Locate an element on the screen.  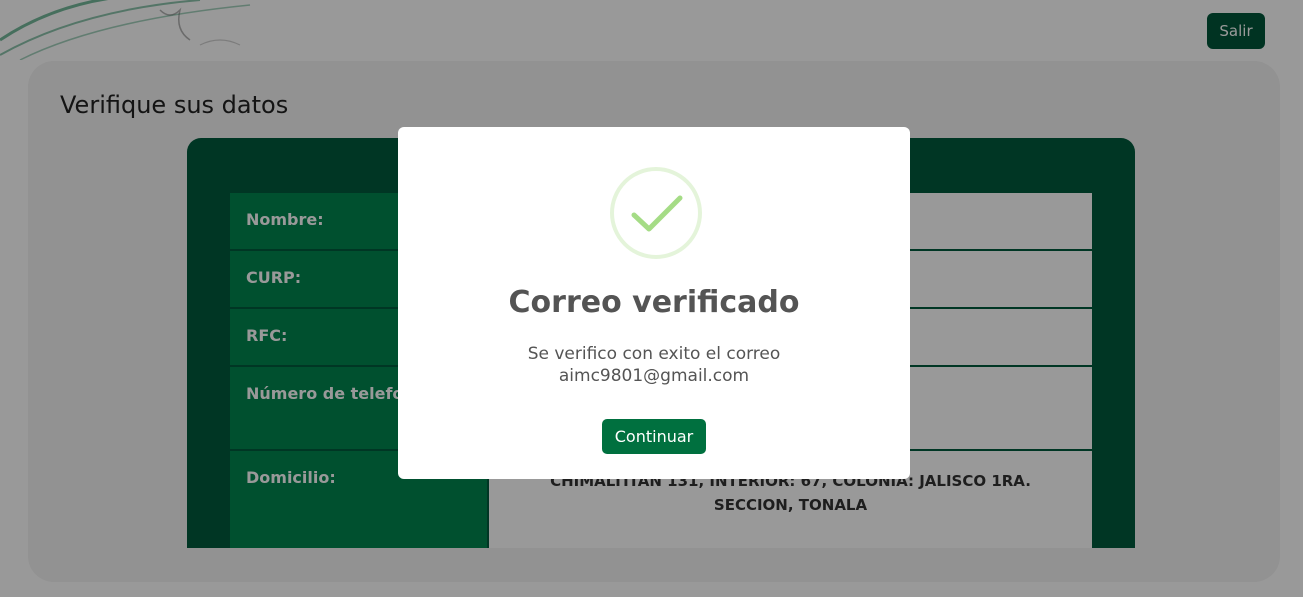
dialog-message-line: Se verifico con exito el correo is located at coordinates (654, 354).